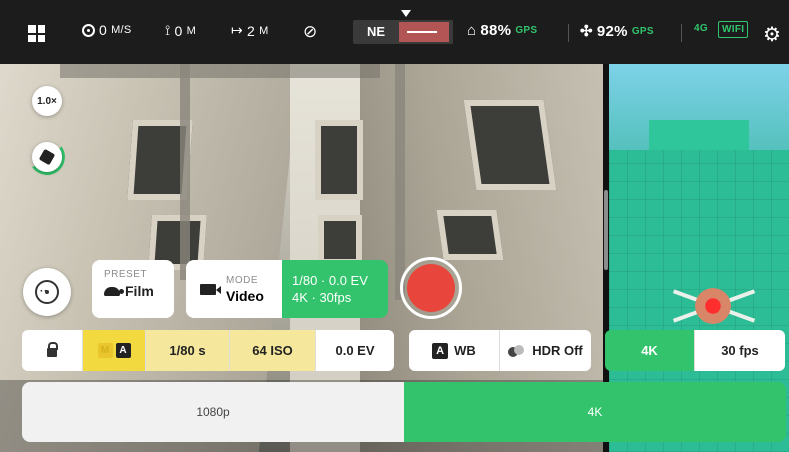 Image resolution: width=789 pixels, height=452 pixels. I want to click on lock-icon, so click(52, 349).